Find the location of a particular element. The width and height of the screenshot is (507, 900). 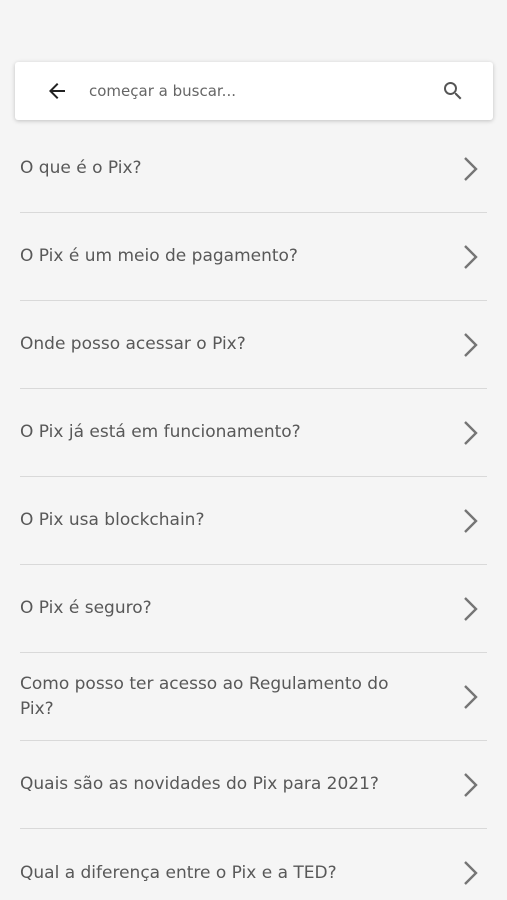

faq-item: O Pix é um meio de pagamento? is located at coordinates (253, 257).